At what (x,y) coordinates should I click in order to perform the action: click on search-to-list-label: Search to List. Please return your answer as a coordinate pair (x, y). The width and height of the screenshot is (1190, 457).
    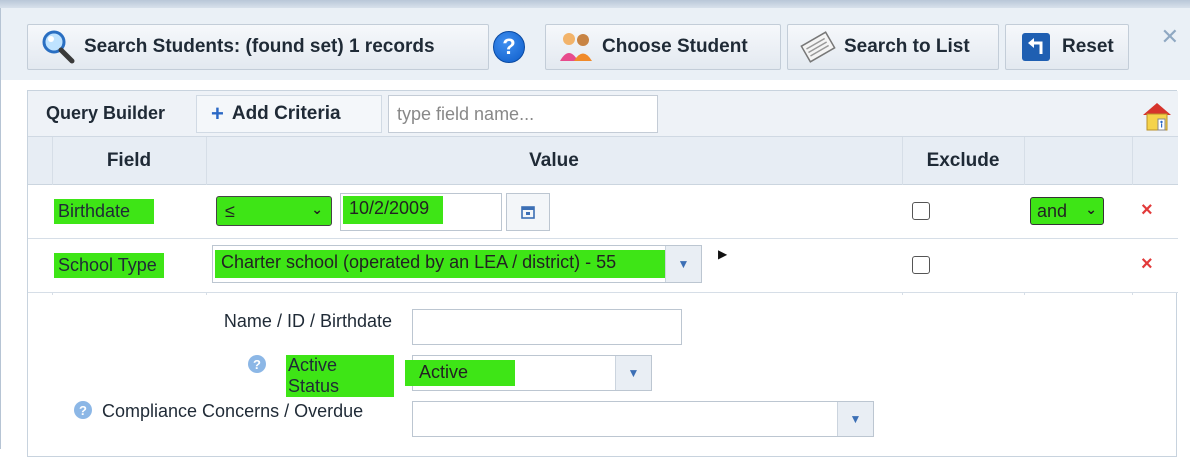
    Looking at the image, I should click on (907, 46).